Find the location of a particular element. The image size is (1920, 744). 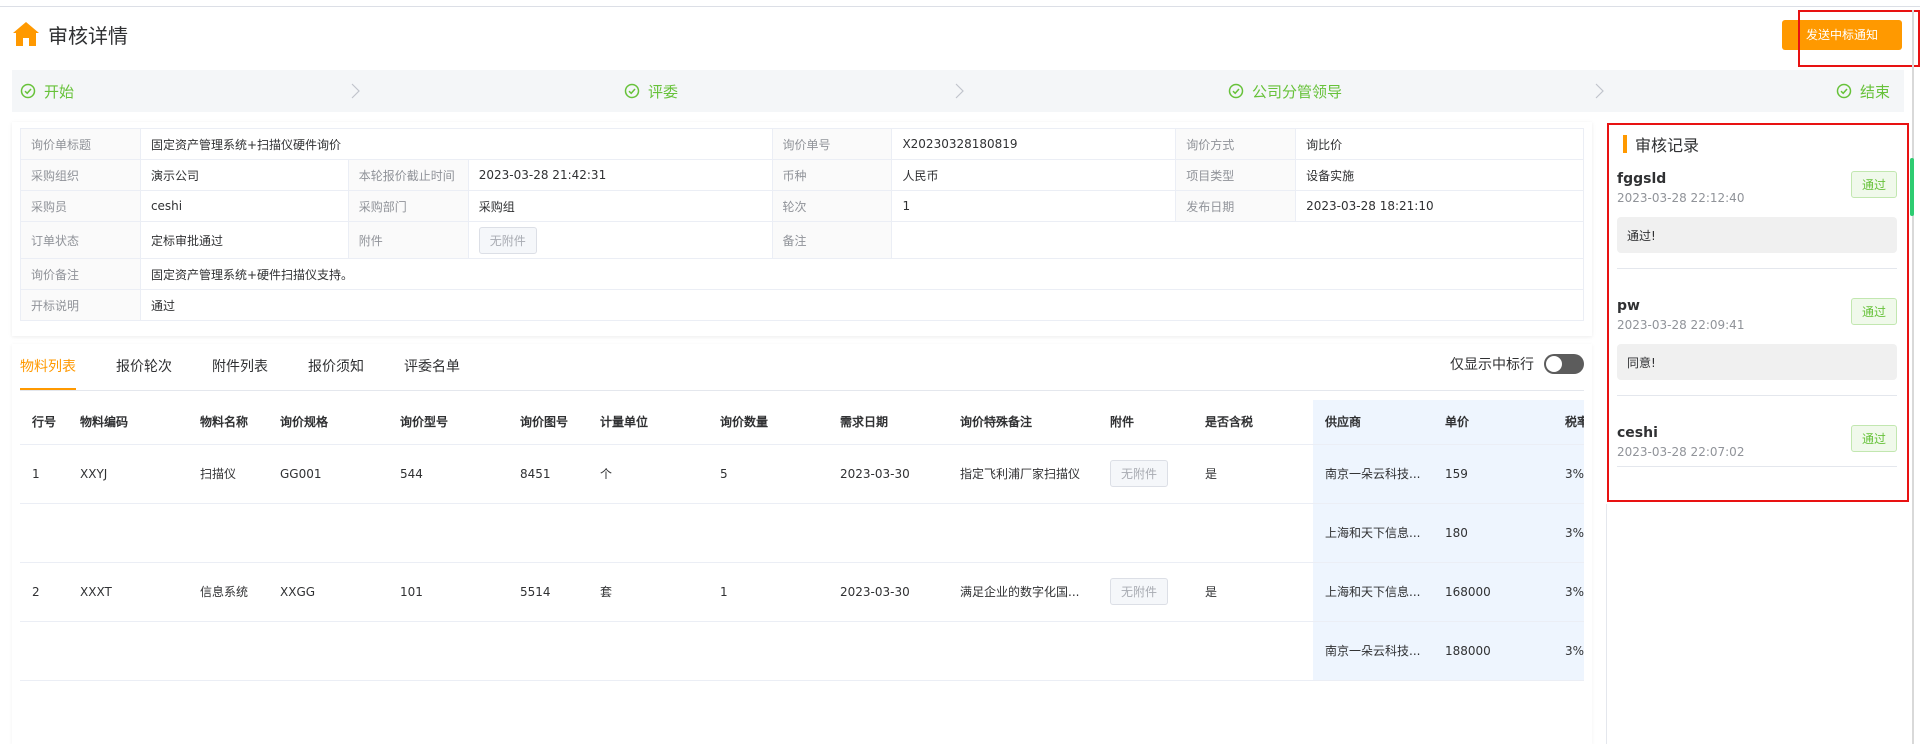

table-row: 上海和天下信息... 180 3% is located at coordinates (802, 533).